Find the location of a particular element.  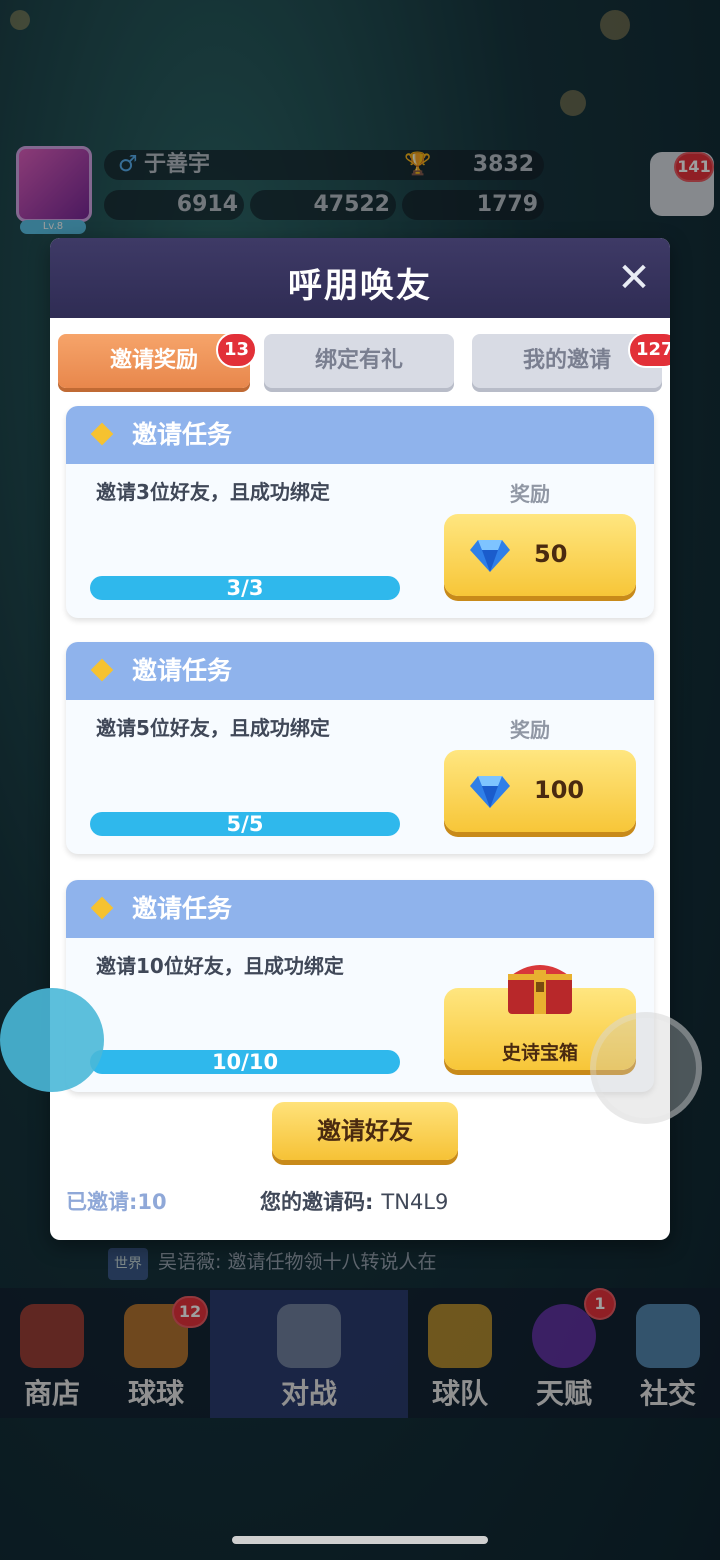

claim-reward-button: 100 is located at coordinates (540, 791).